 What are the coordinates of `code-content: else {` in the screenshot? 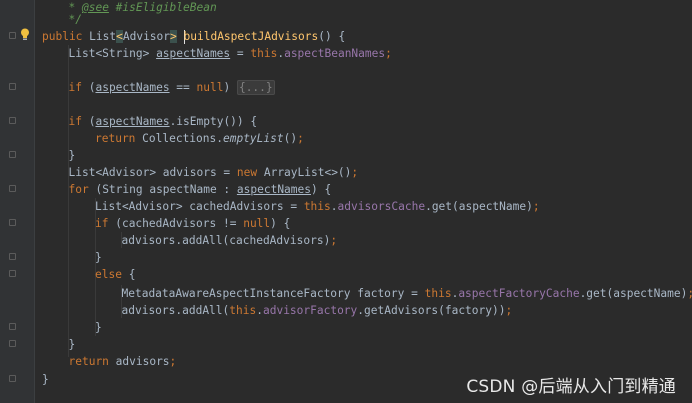 It's located at (115, 274).